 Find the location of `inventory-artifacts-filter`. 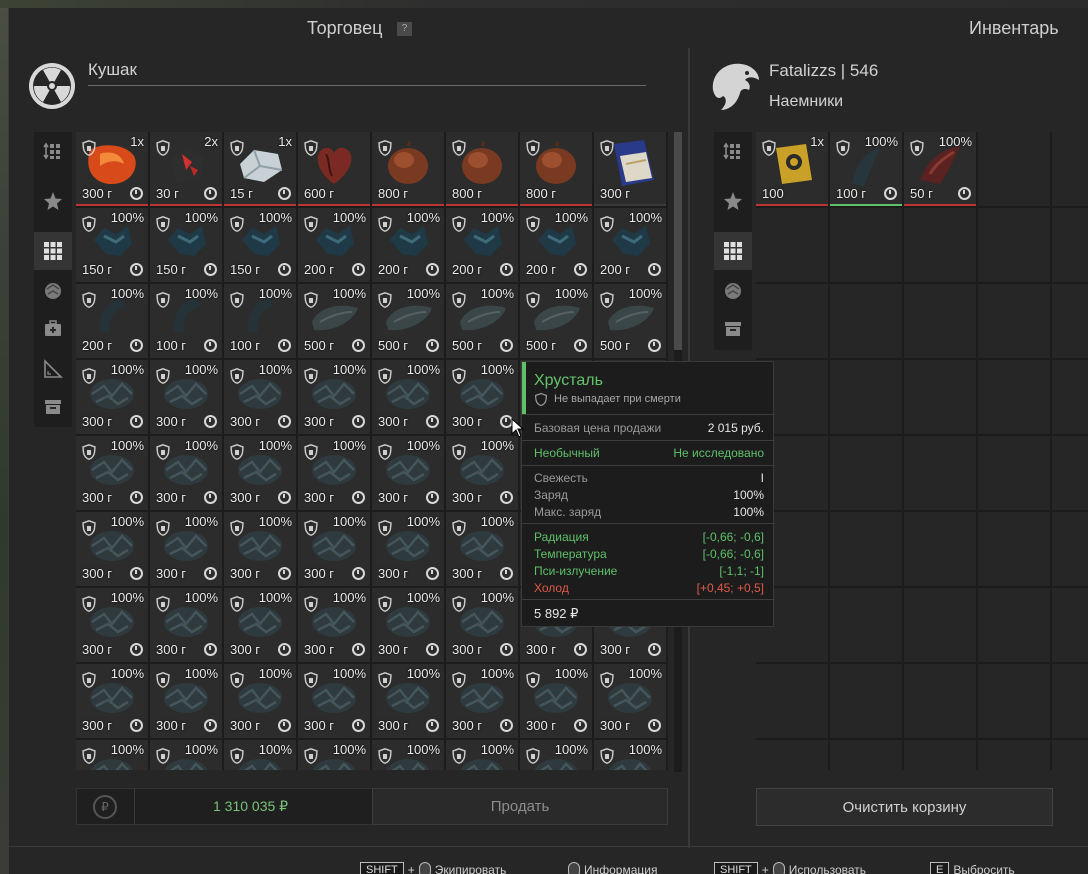

inventory-artifacts-filter is located at coordinates (733, 291).